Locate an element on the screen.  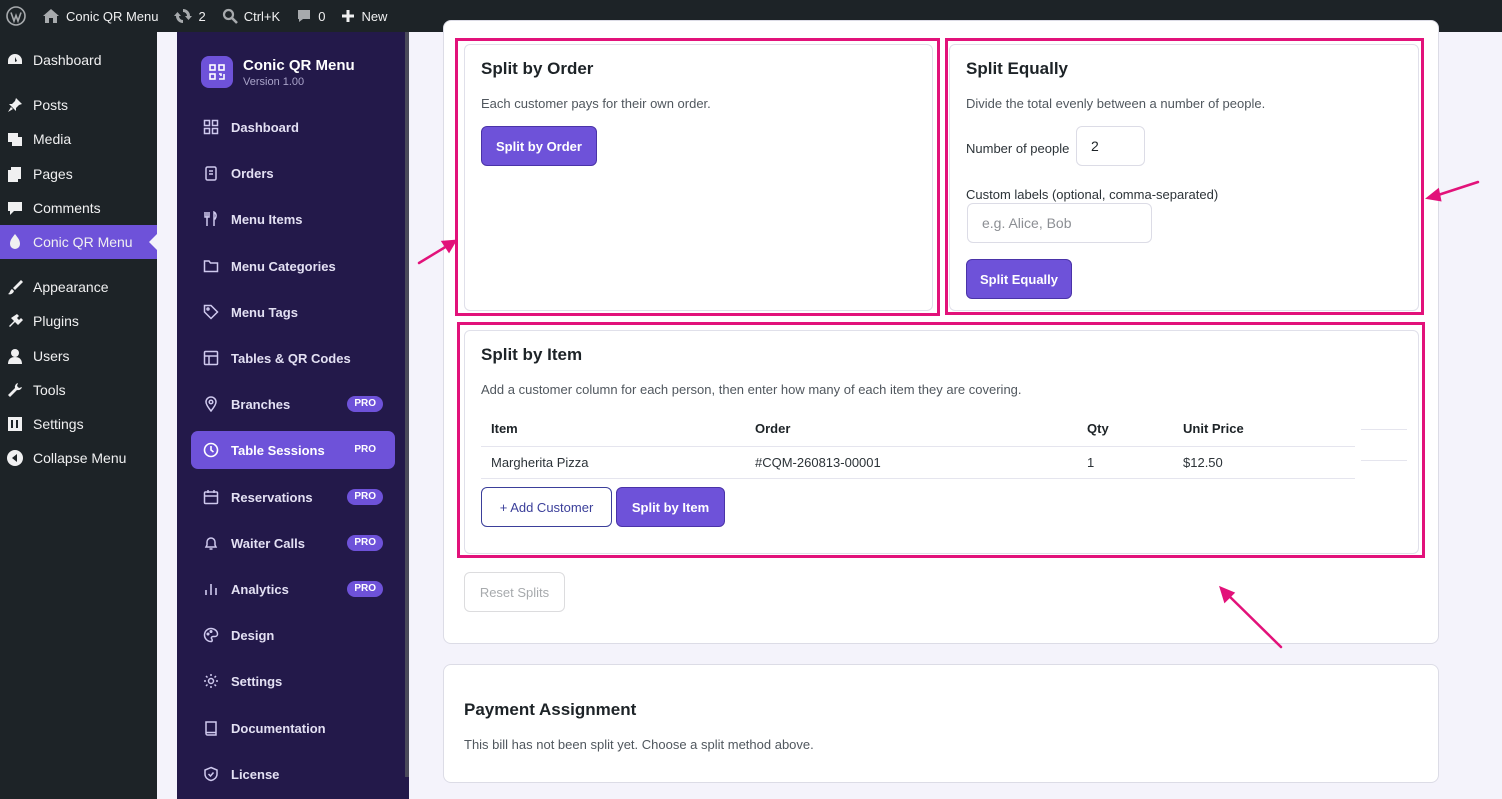
wp-menu-comments: Comments is located at coordinates (78, 208).